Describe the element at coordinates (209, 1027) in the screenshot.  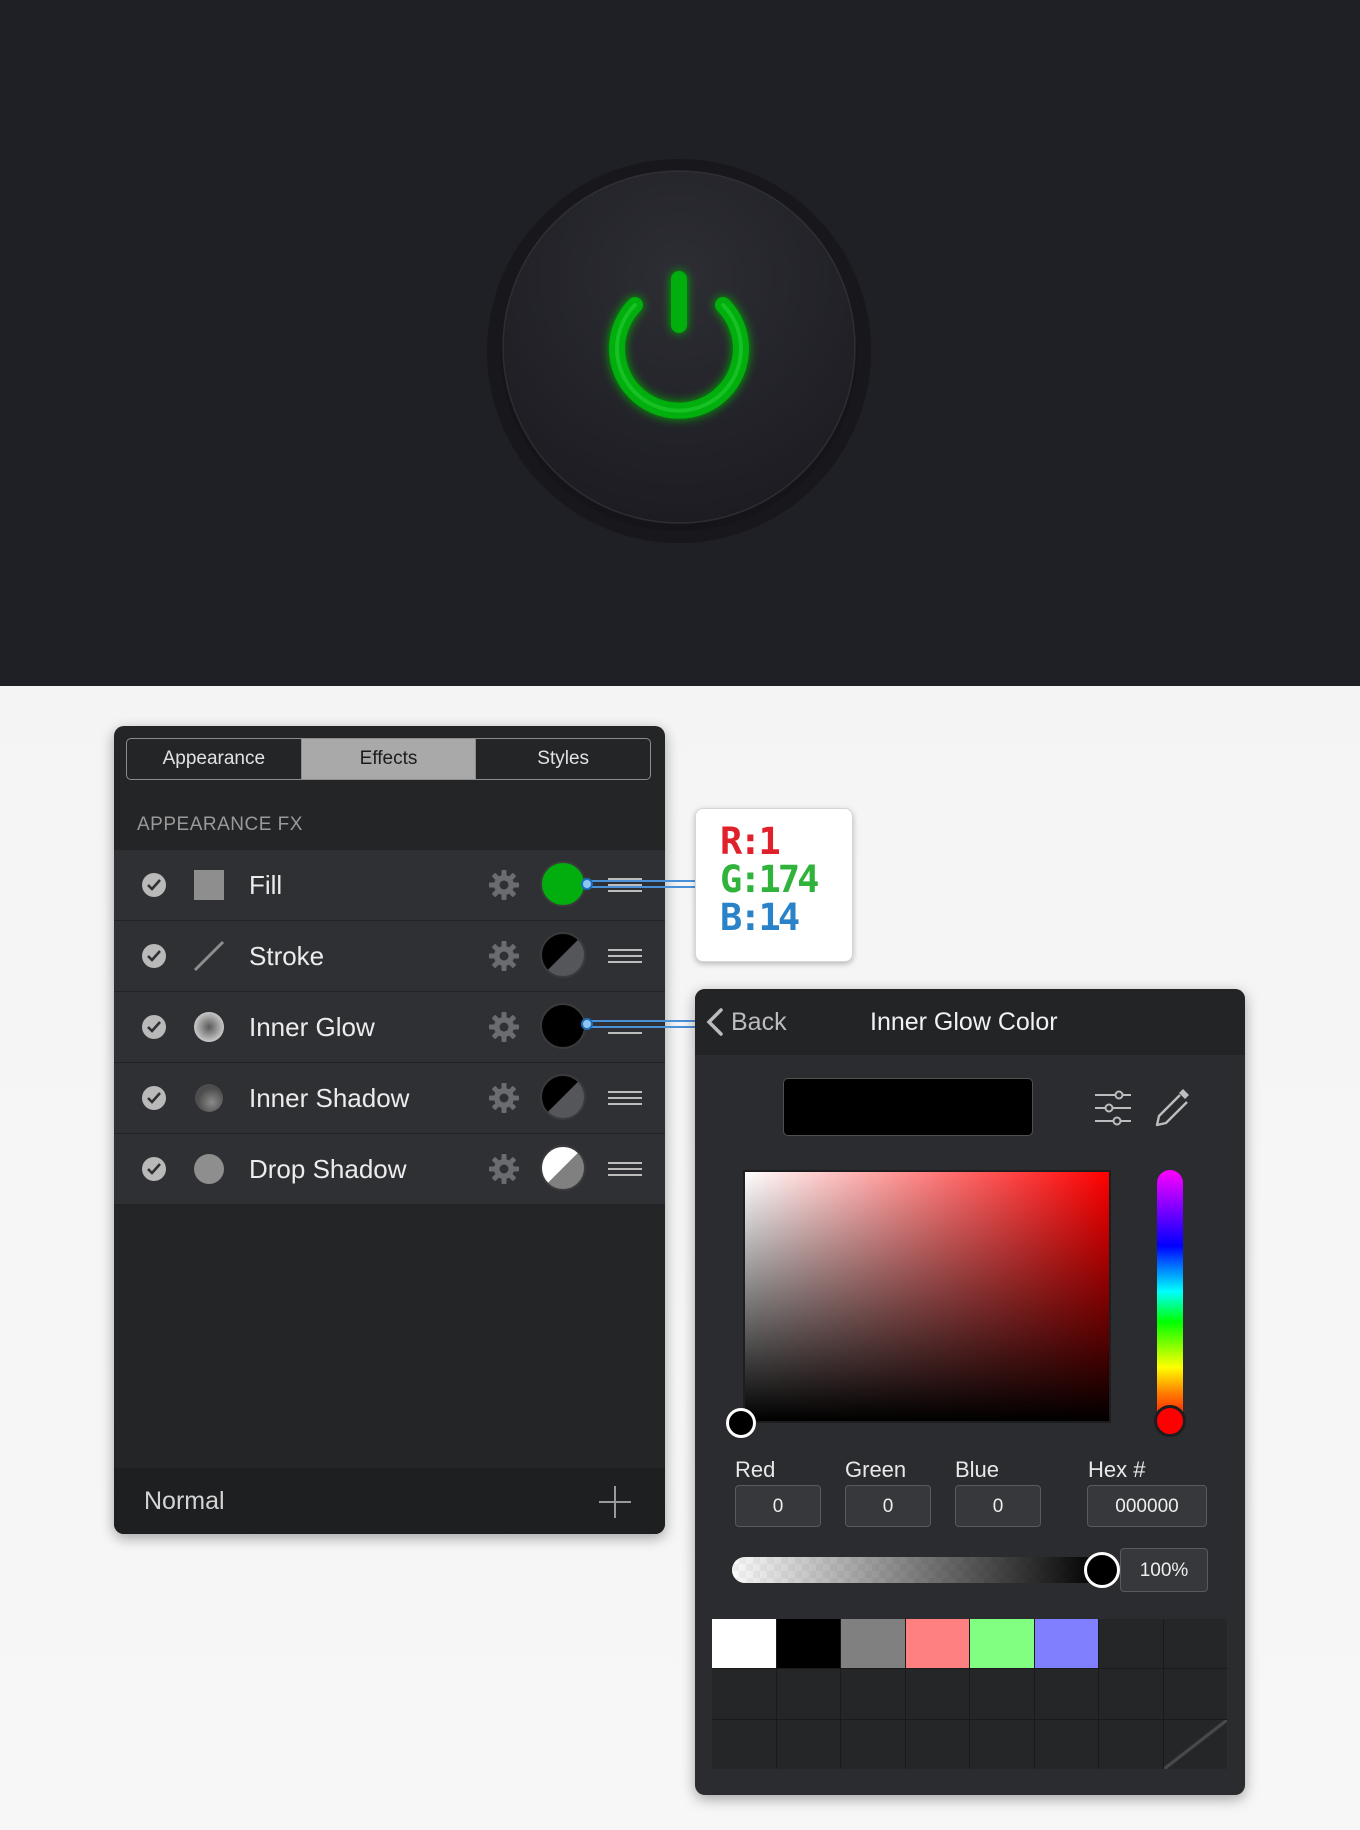
I see `inner-glow-icon` at that location.